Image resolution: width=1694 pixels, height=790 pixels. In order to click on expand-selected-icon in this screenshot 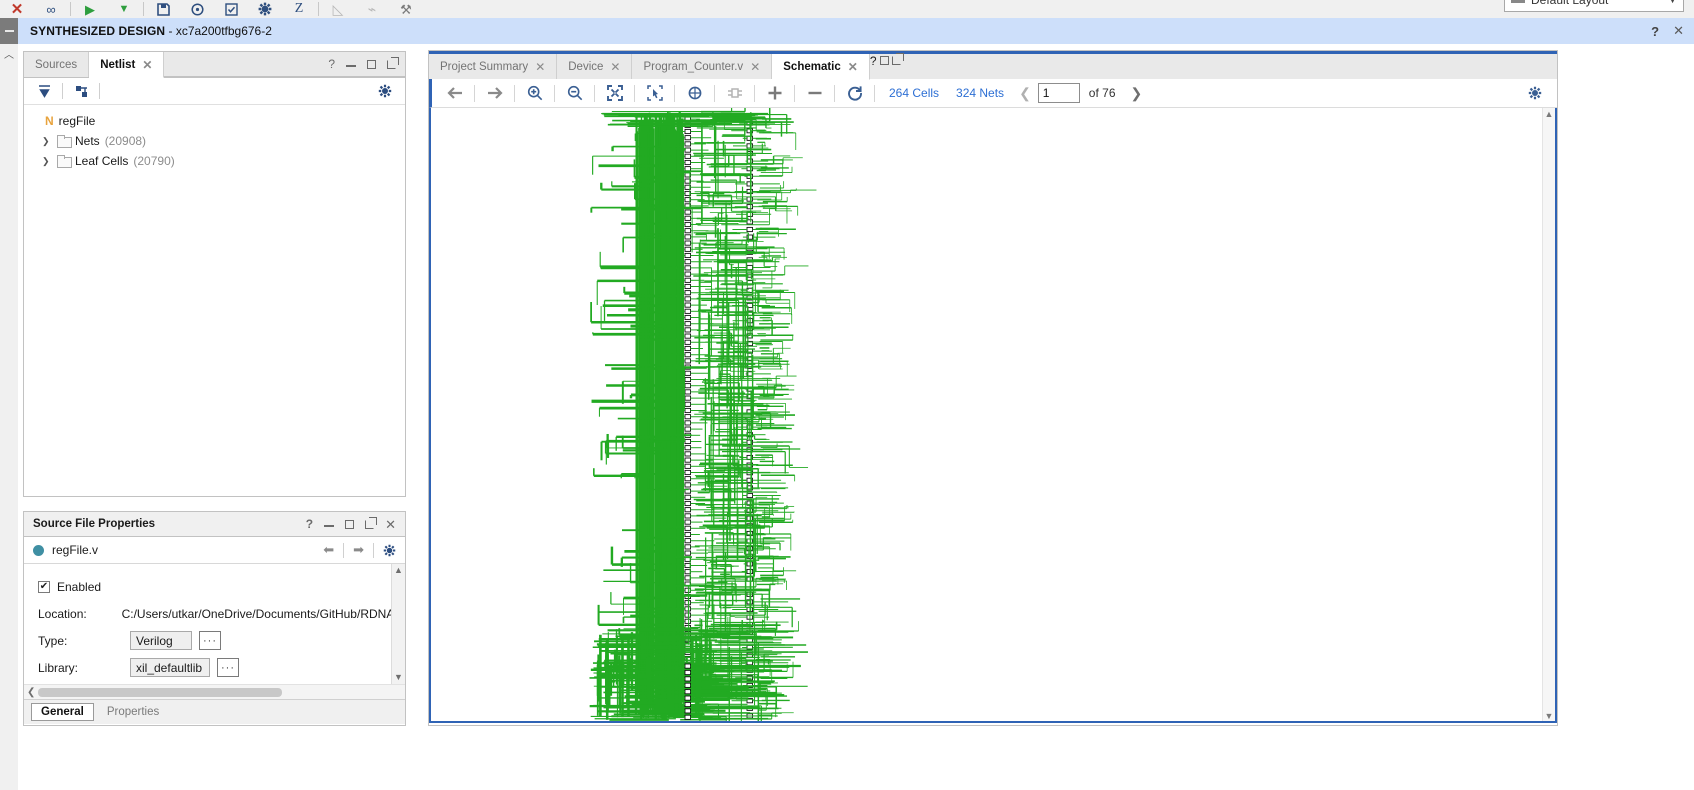, I will do `click(81, 91)`.